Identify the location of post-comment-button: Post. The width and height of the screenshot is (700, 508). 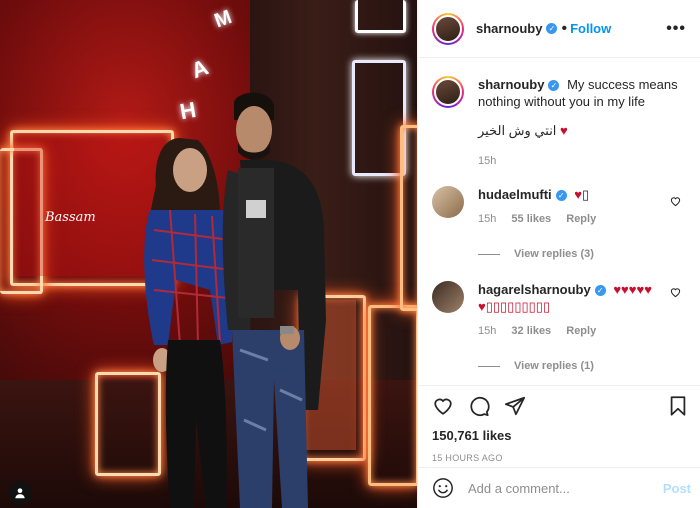
(677, 488).